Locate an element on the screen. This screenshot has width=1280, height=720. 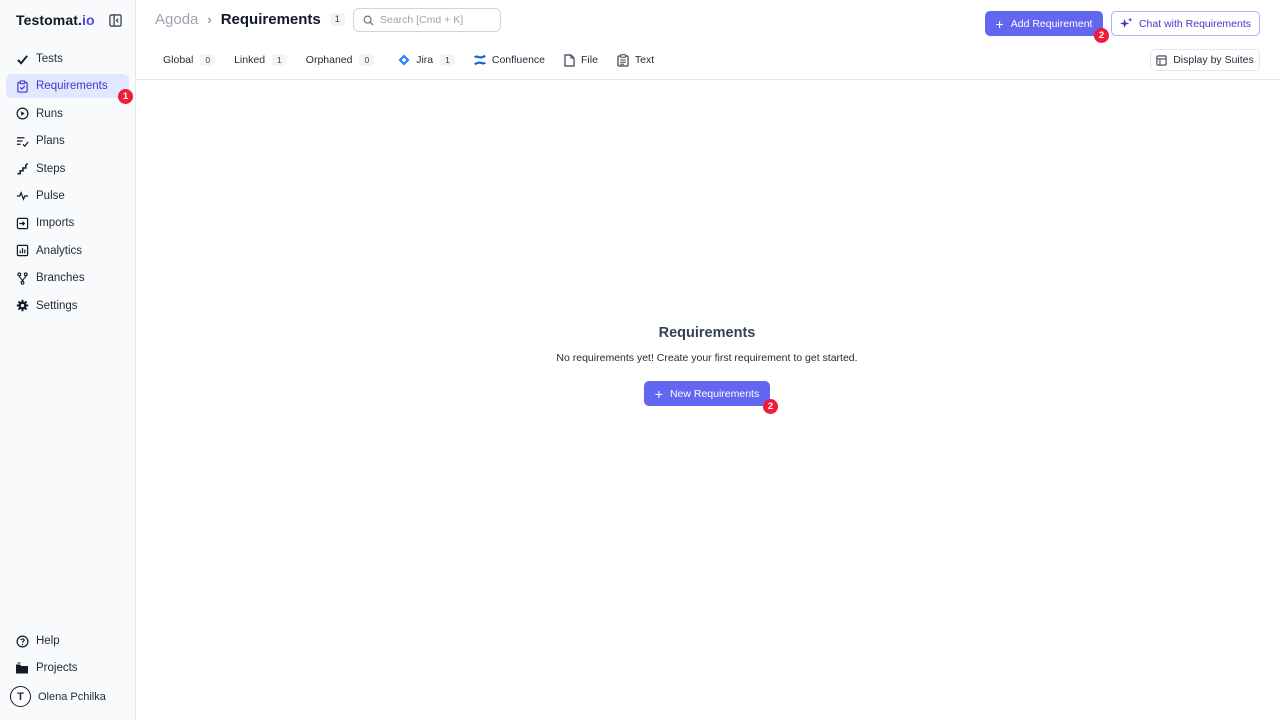
sidebar-item-imports: Imports is located at coordinates (67, 223).